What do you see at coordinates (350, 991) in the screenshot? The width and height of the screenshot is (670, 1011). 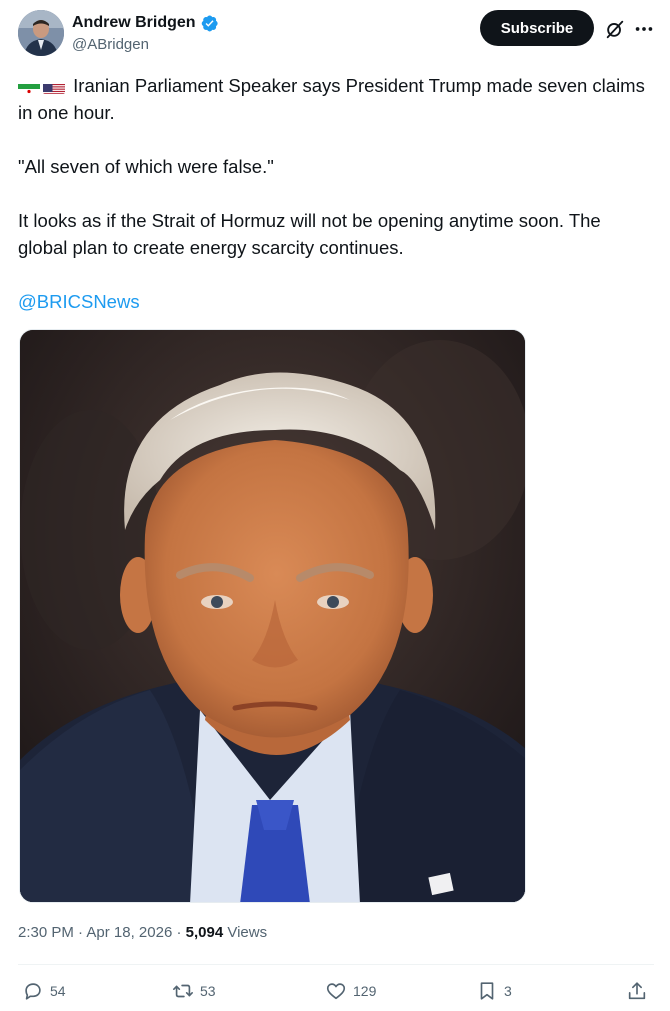 I see `like-button: 129` at bounding box center [350, 991].